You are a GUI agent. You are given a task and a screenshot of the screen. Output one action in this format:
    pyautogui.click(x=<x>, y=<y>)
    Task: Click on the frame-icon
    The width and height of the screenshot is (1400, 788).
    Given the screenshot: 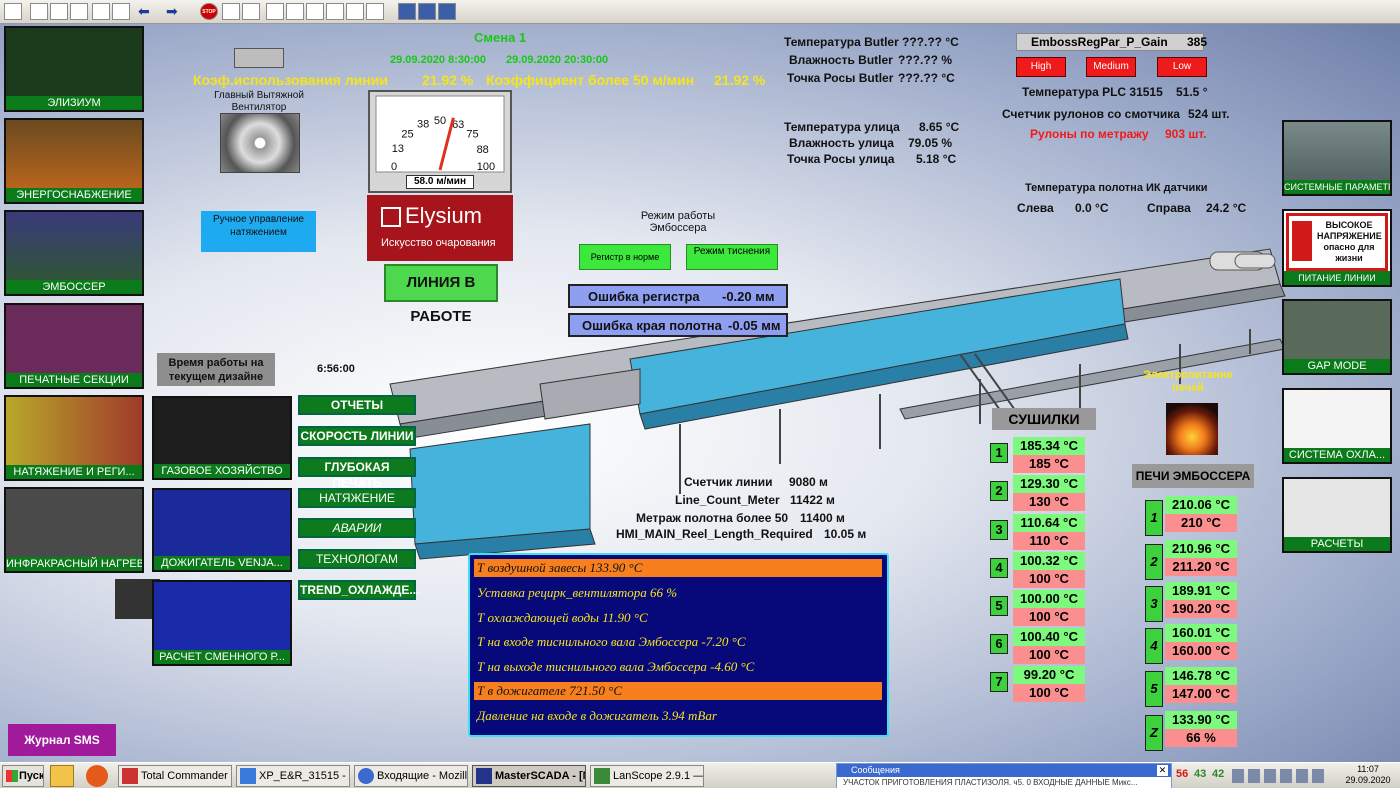 What is the action you would take?
    pyautogui.click(x=375, y=11)
    